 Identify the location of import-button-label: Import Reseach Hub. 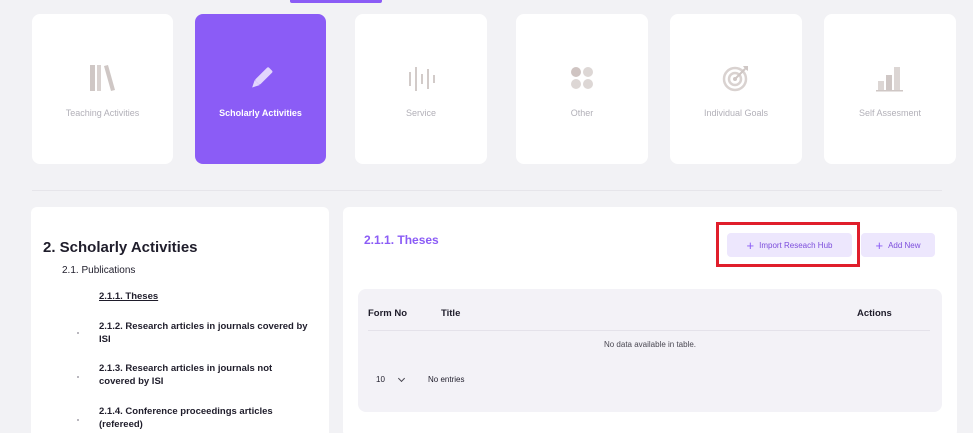
(796, 245).